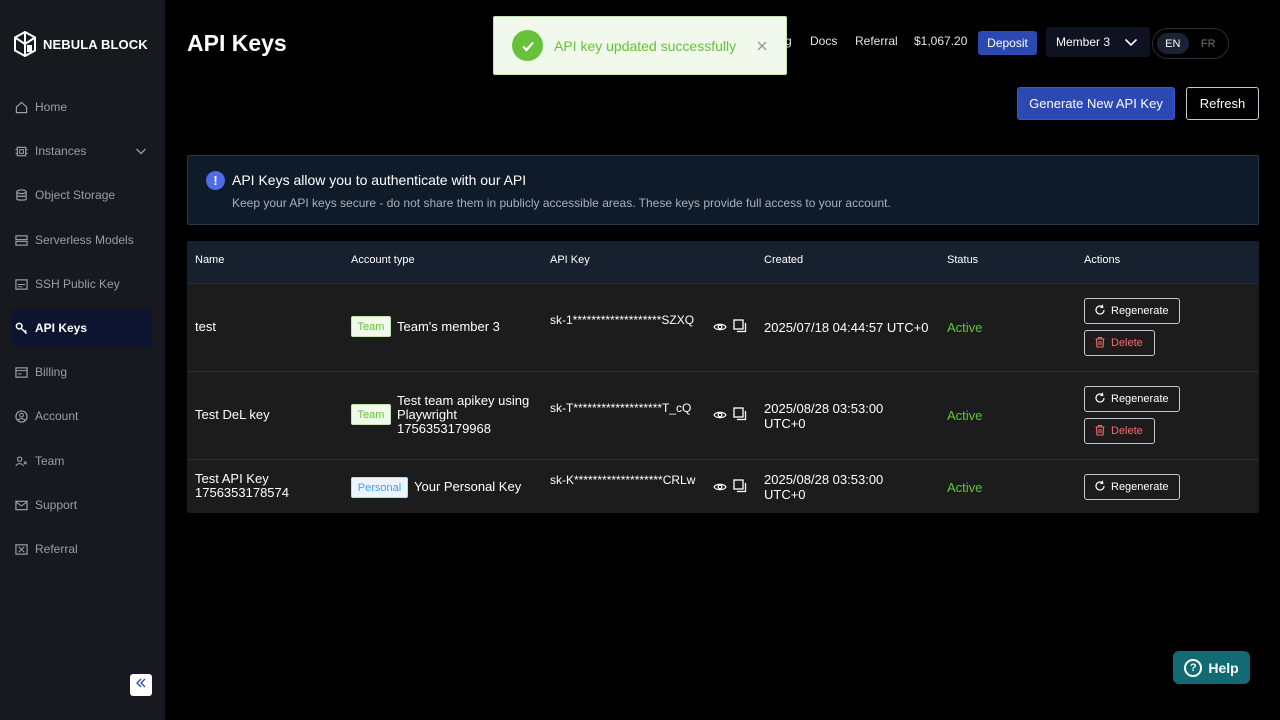 This screenshot has height=720, width=1280. Describe the element at coordinates (61, 328) in the screenshot. I see `sidebar-item-label: API Keys` at that location.